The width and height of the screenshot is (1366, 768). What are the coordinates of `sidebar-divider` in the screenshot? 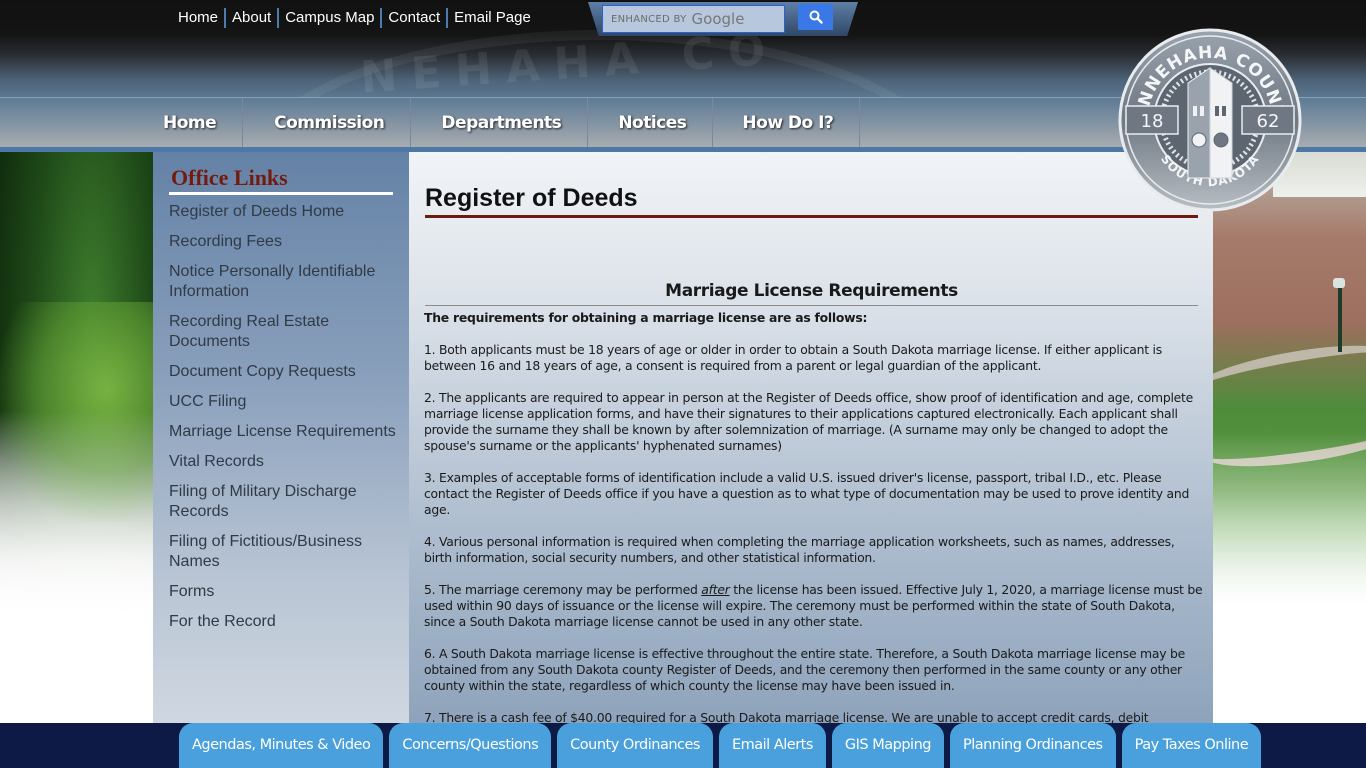 It's located at (281, 193).